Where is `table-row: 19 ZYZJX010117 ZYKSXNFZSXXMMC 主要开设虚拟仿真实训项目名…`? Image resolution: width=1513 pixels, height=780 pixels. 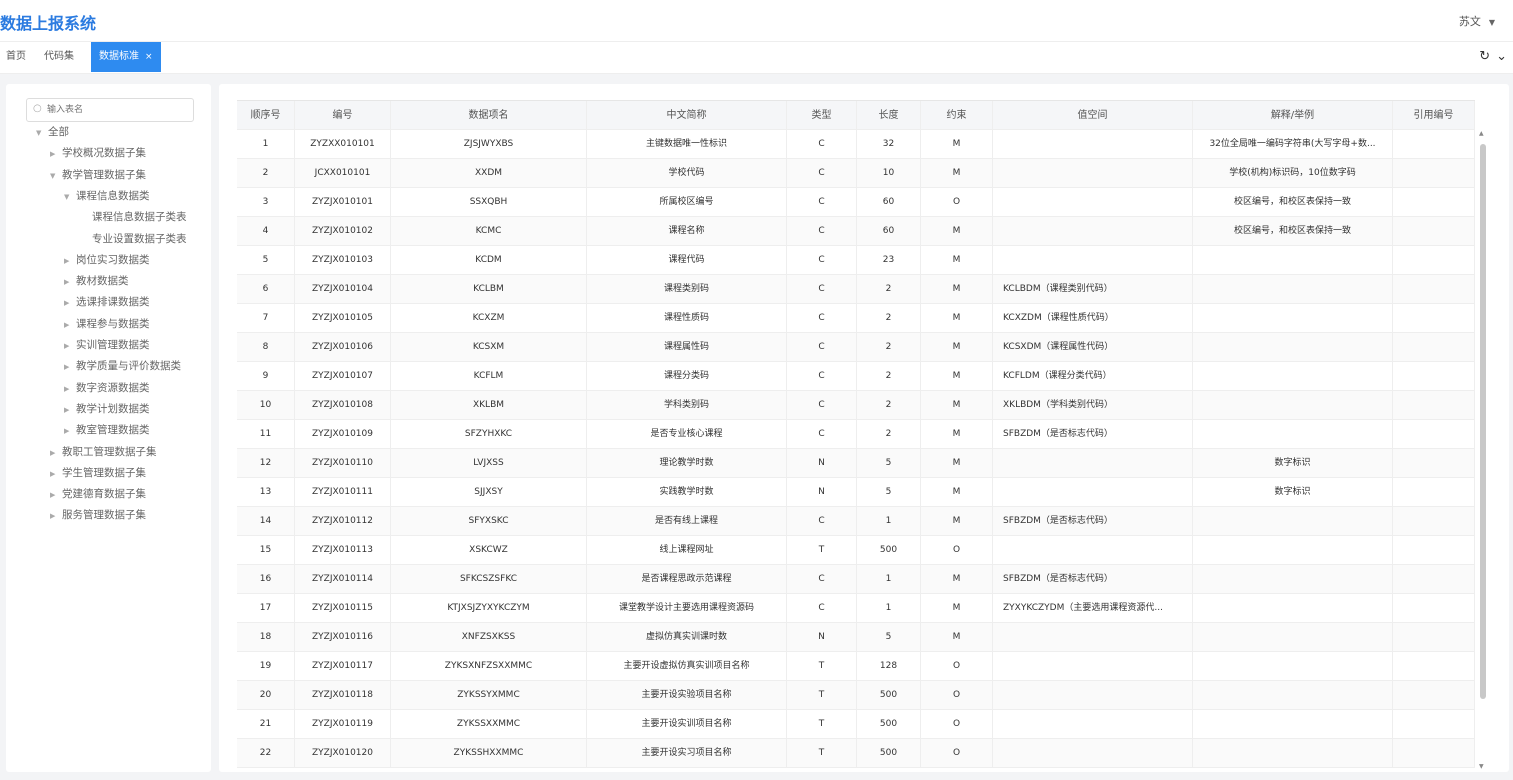 table-row: 19 ZYZJX010117 ZYKSXNFZSXXMMC 主要开设虚拟仿真实训项目名… is located at coordinates (856, 666).